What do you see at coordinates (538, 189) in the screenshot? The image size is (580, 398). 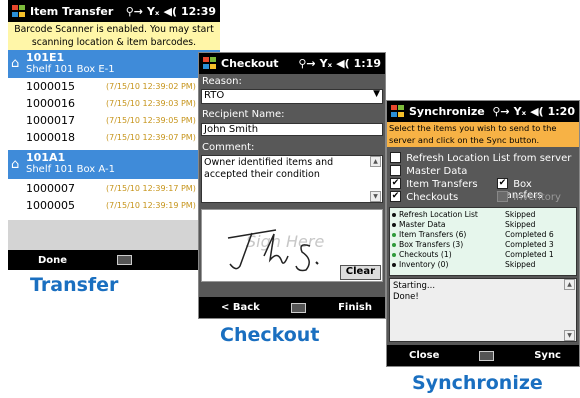 I see `box-transfers-option: ✔ Box Transfers` at bounding box center [538, 189].